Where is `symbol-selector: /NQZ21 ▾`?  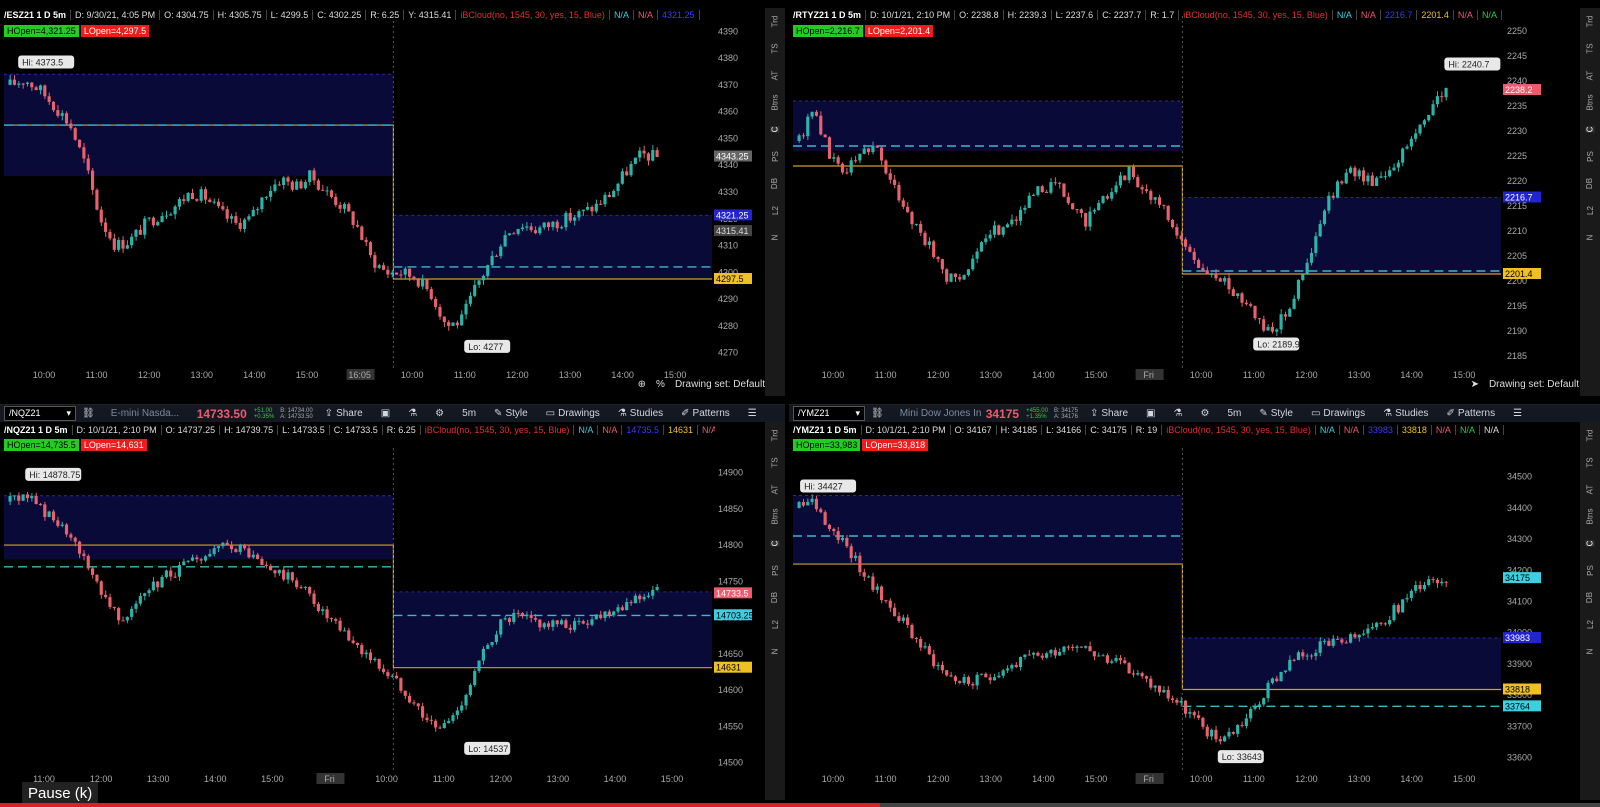
symbol-selector: /NQZ21 ▾ is located at coordinates (40, 413).